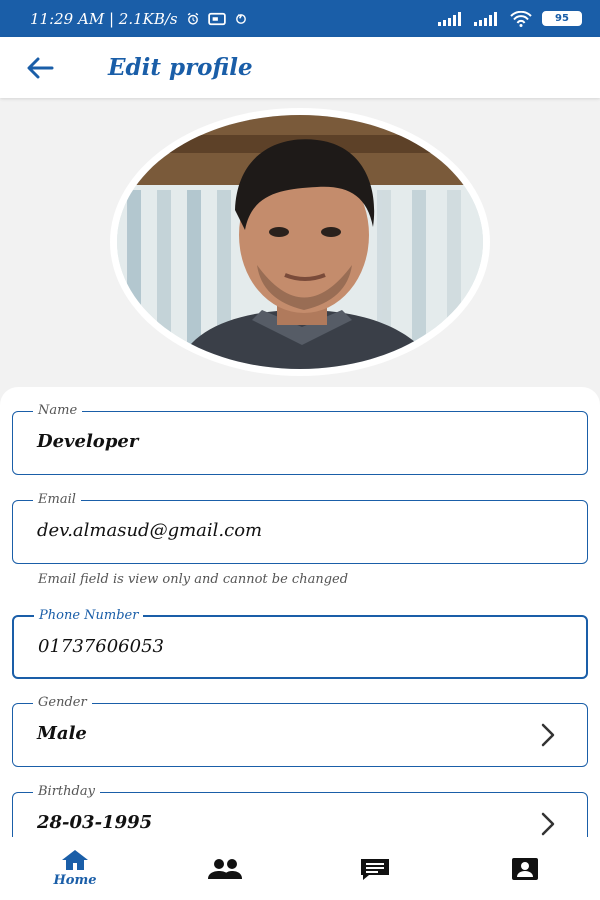 This screenshot has height=900, width=600. I want to click on gender-field: Gender Male, so click(300, 730).